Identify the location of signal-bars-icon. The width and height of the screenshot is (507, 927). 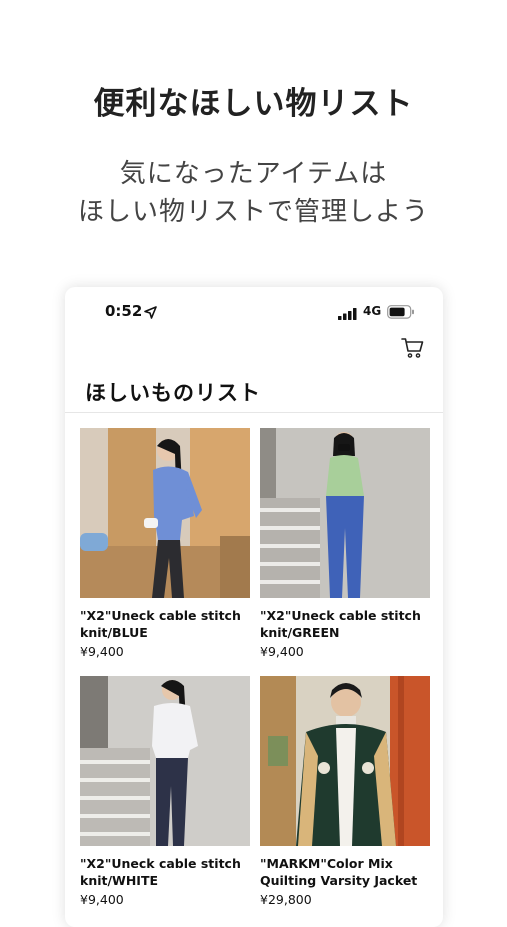
(348, 314).